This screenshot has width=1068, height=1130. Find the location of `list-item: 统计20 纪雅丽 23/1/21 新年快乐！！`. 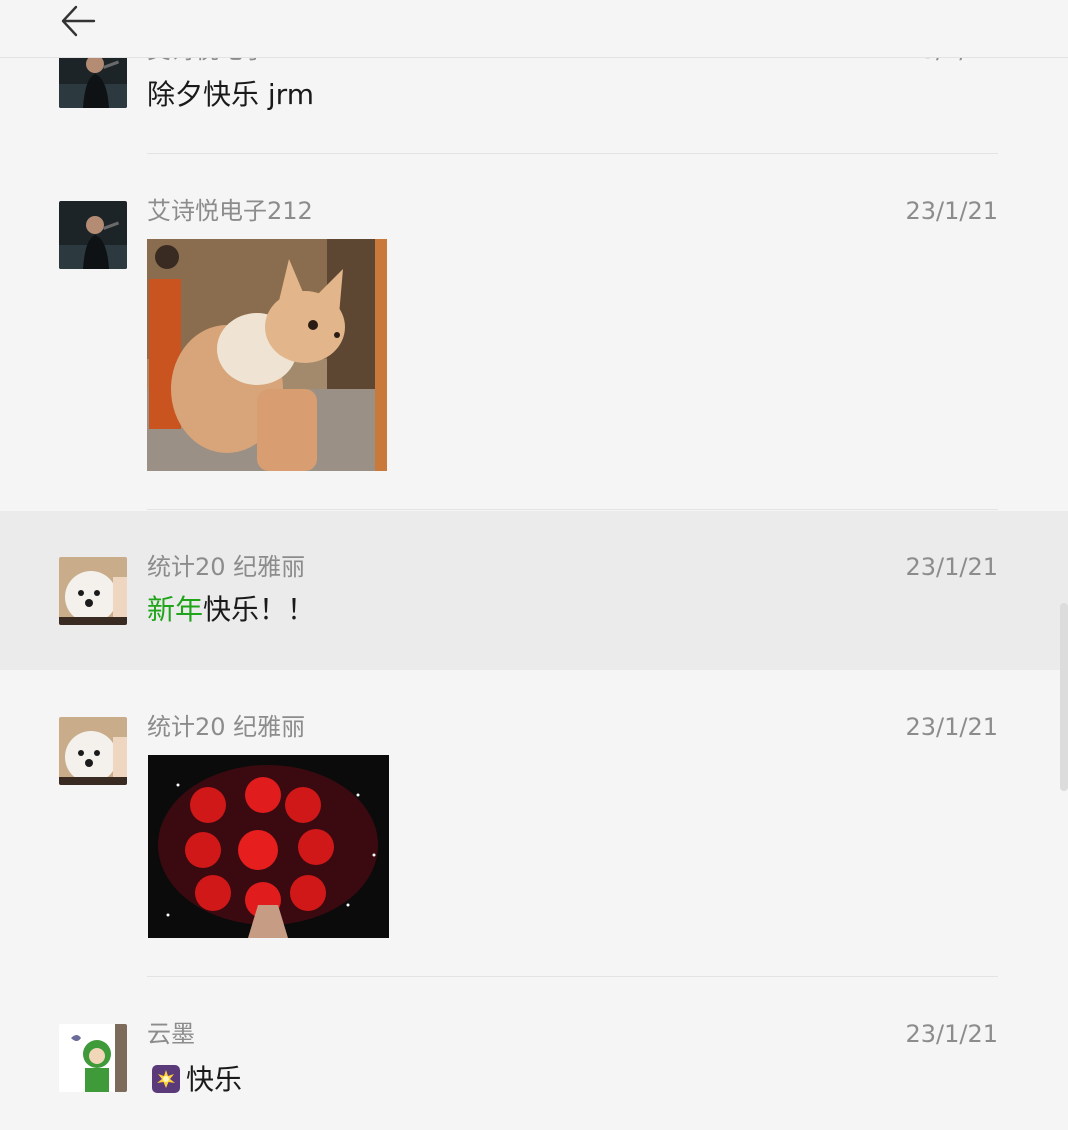

list-item: 统计20 纪雅丽 23/1/21 新年快乐！！ is located at coordinates (534, 590).